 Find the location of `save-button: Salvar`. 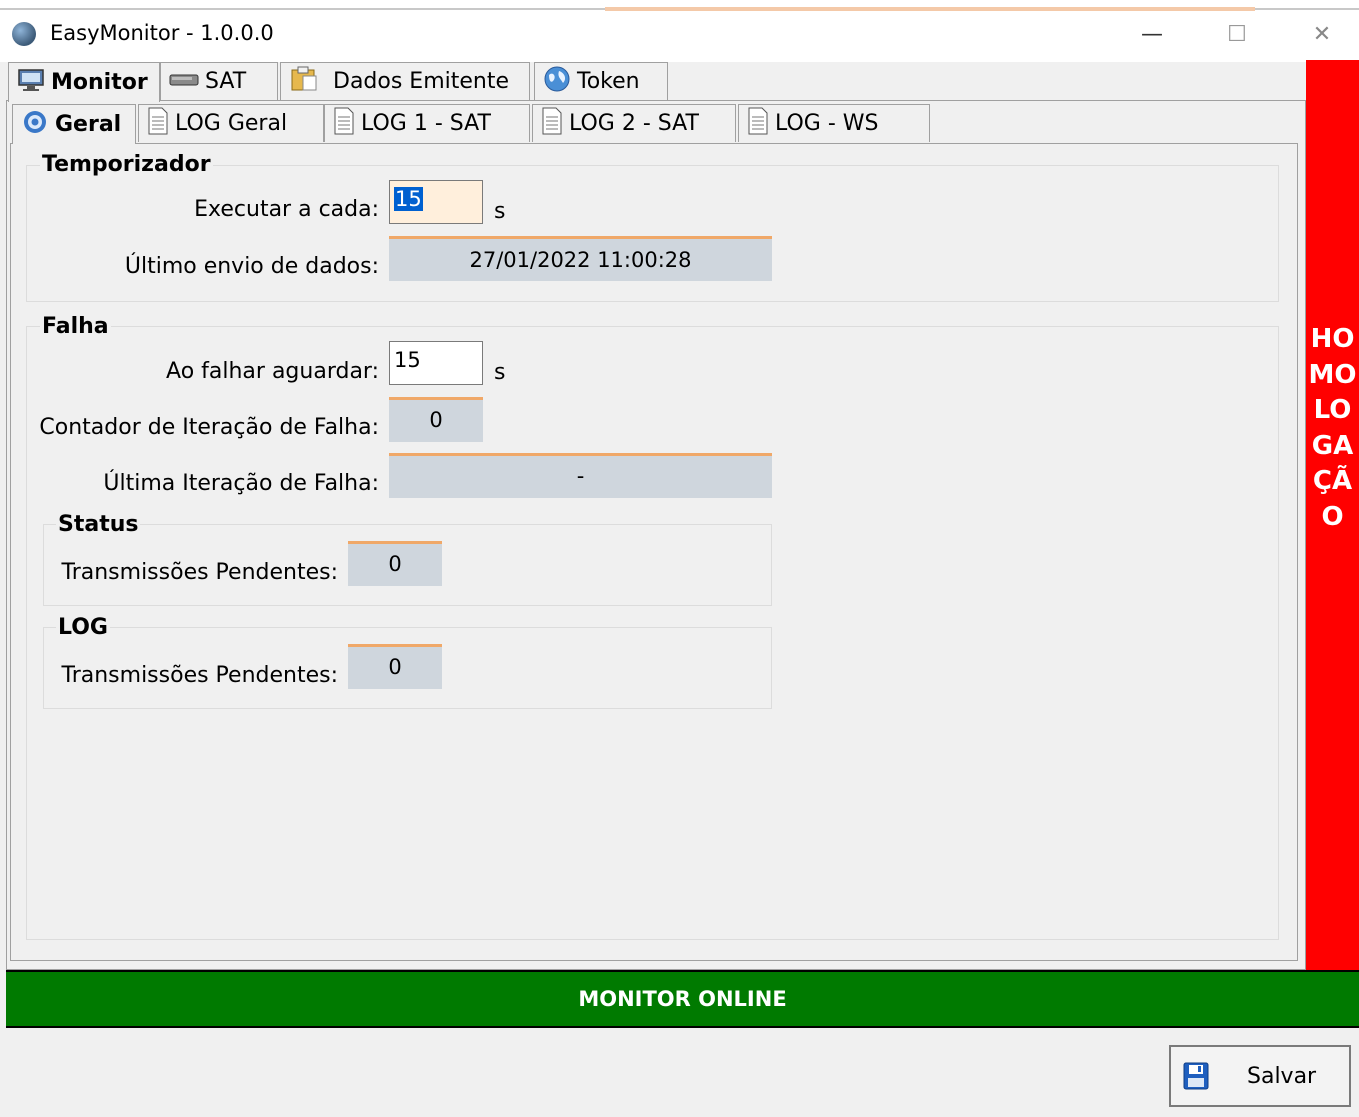

save-button: Salvar is located at coordinates (1260, 1076).